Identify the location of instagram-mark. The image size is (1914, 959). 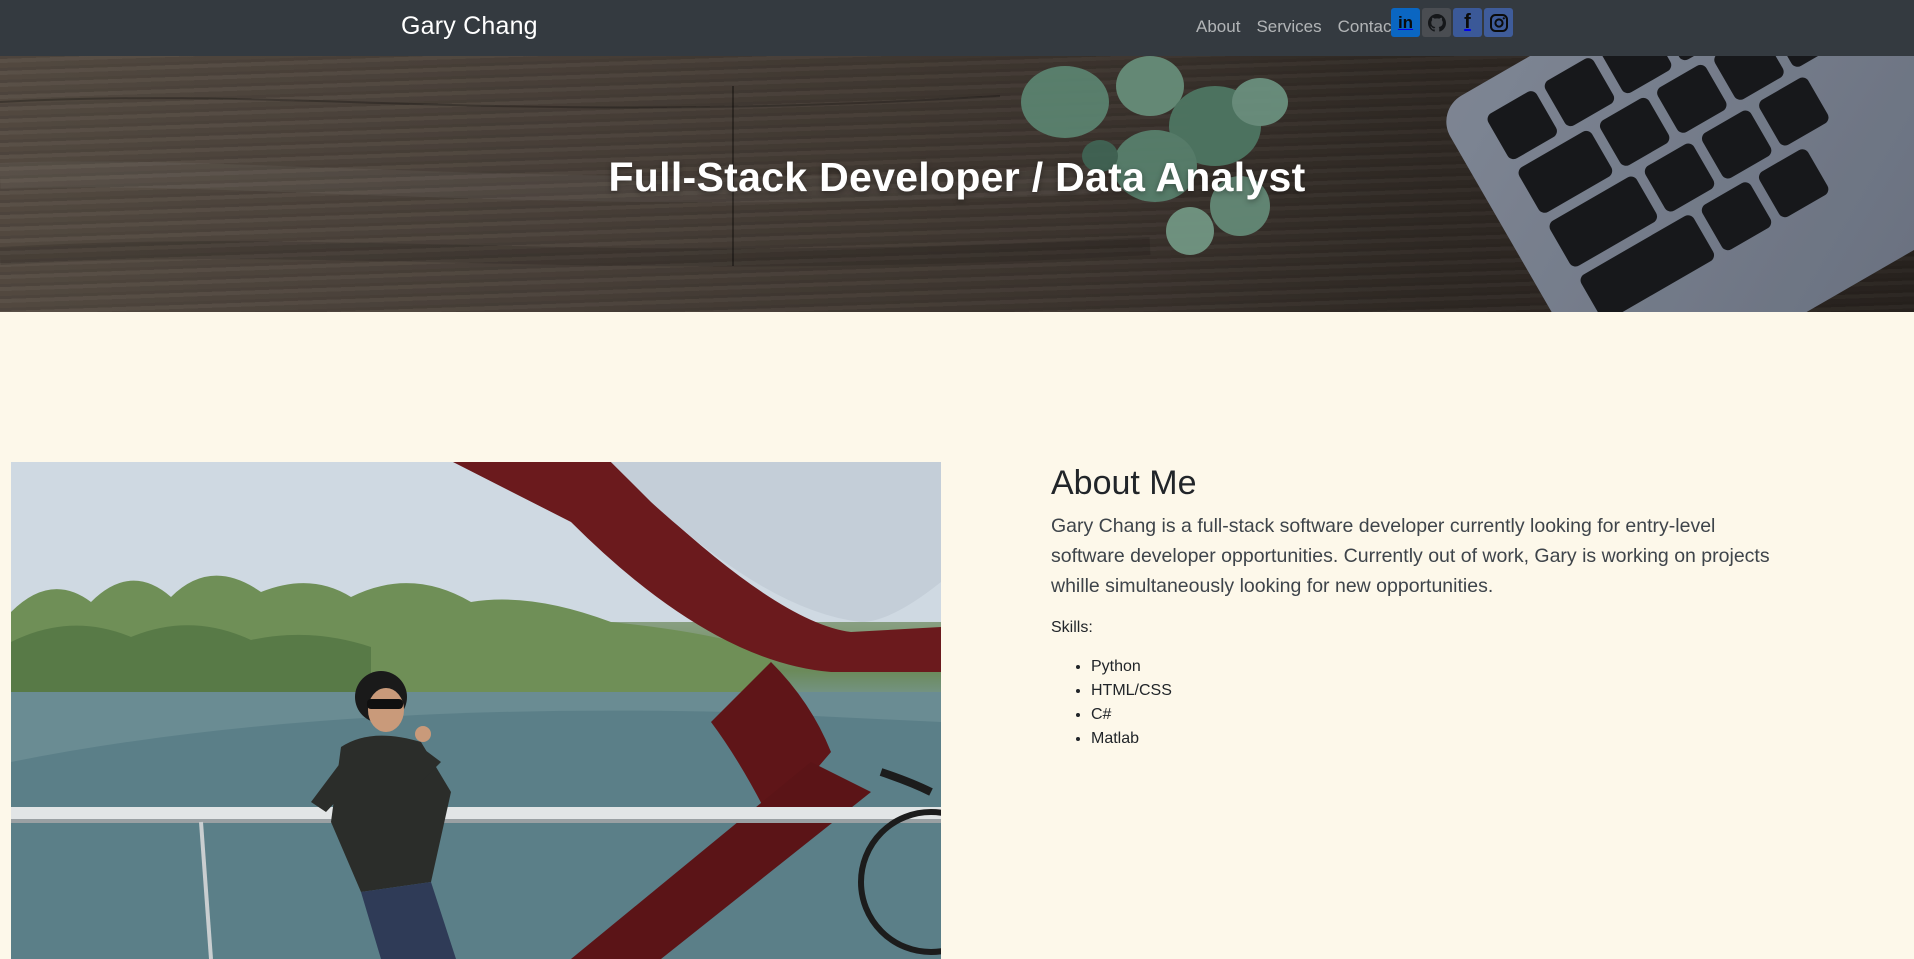
(1498, 22).